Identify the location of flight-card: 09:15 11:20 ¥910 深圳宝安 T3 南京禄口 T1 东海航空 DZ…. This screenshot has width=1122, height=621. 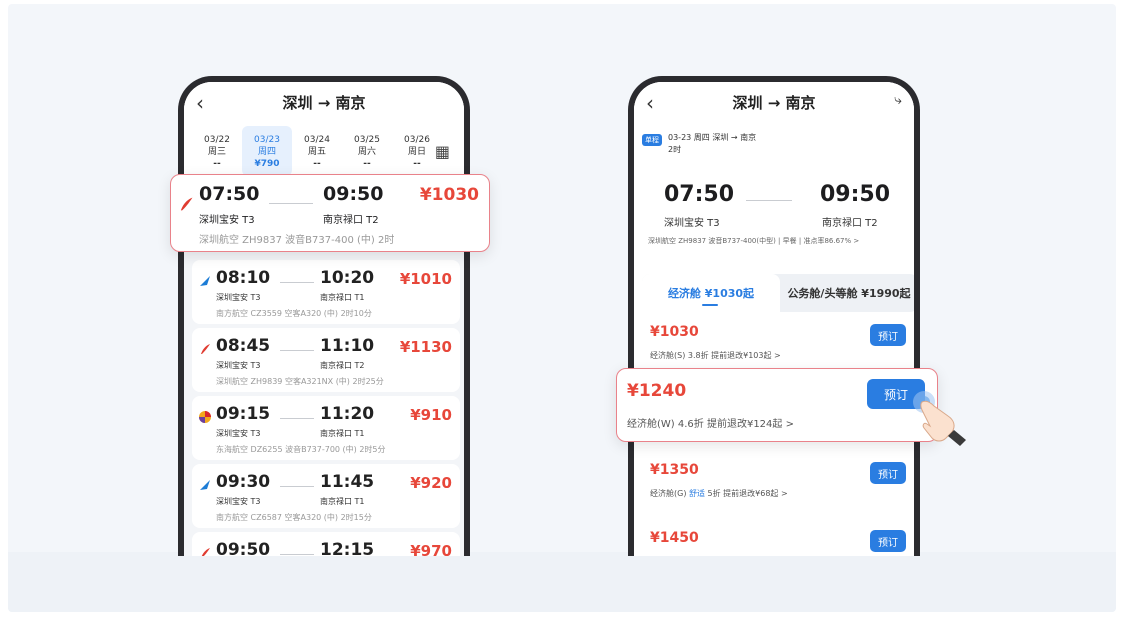
(326, 428).